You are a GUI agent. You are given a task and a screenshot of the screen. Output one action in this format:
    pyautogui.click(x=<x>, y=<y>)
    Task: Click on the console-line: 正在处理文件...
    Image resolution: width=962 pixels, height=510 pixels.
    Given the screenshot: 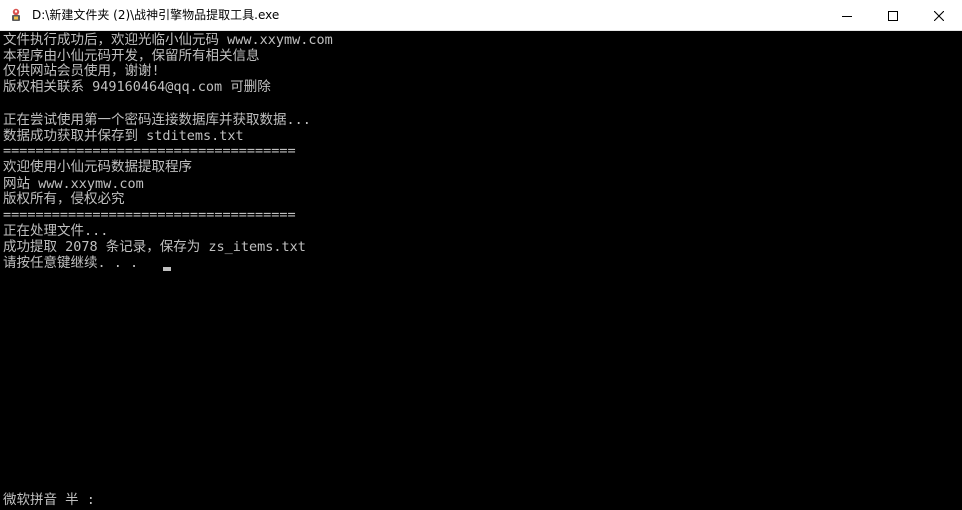 What is the action you would take?
    pyautogui.click(x=56, y=231)
    